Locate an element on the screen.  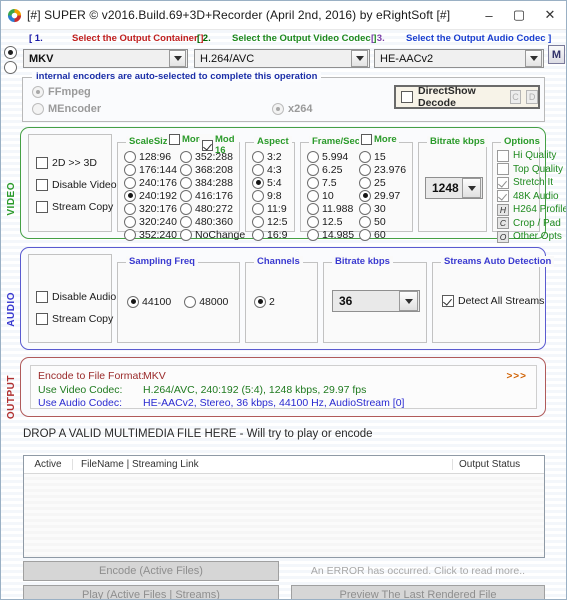
checkbox-video-stream-copy: Stream Copy is located at coordinates (76, 207).